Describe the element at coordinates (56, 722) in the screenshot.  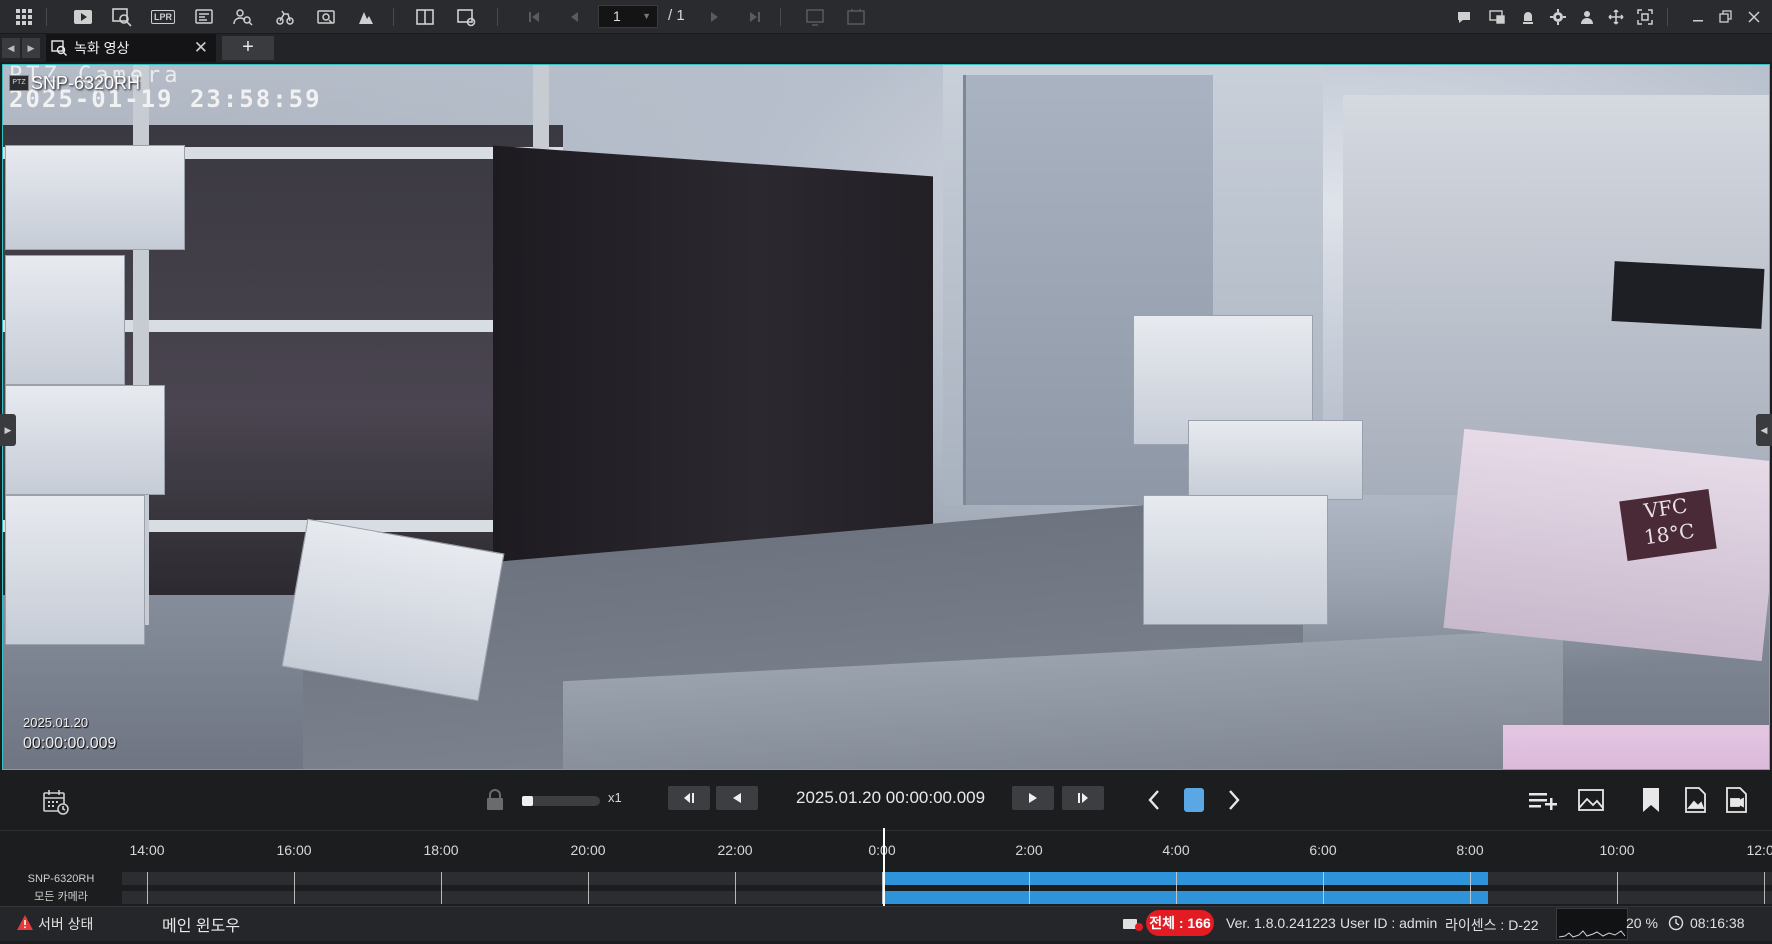
I see `osd-date: 2025.01.20` at that location.